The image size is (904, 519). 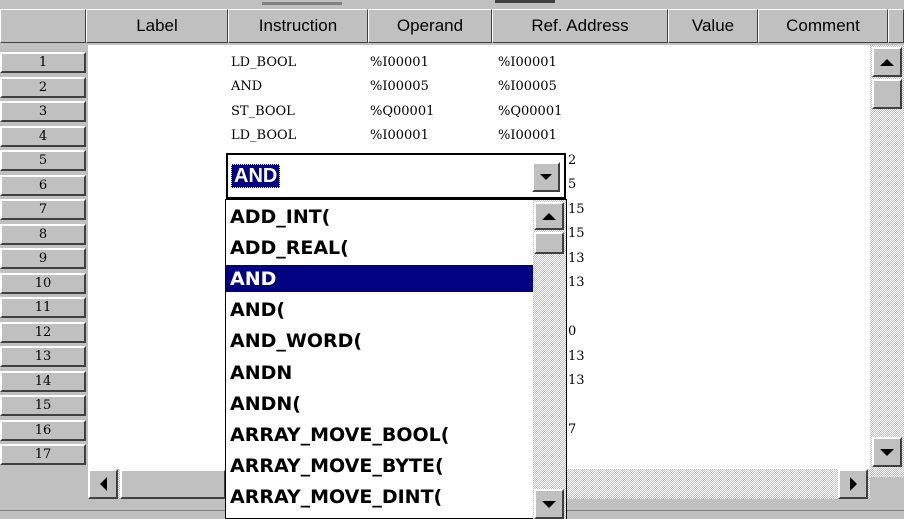 I want to click on dropdown-item: AND(, so click(x=380, y=310).